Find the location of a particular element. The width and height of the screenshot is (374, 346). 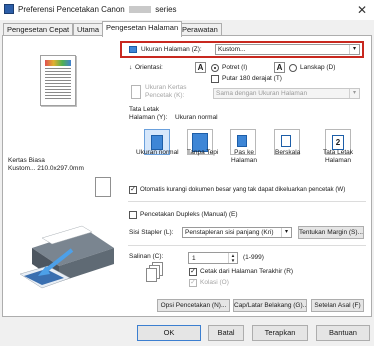

copies-value: 1 is located at coordinates (194, 258).